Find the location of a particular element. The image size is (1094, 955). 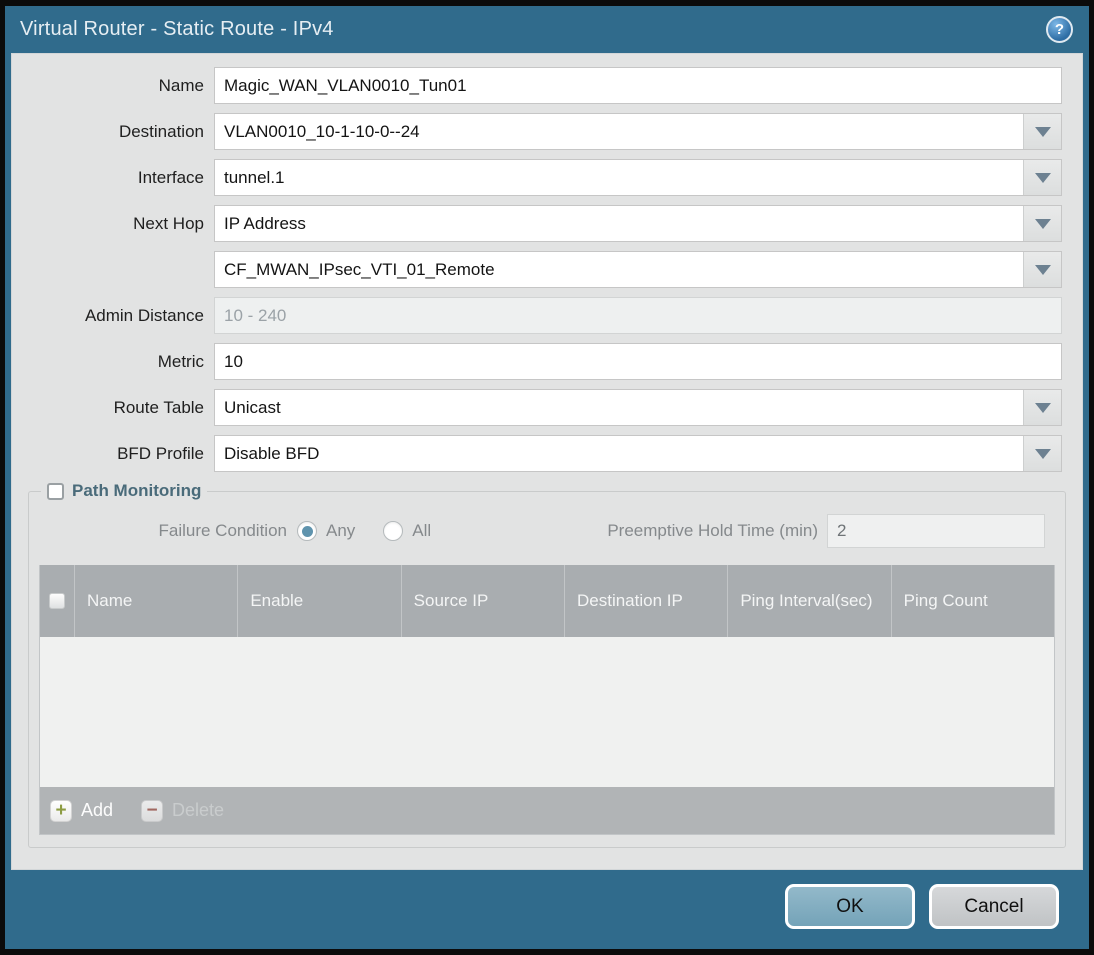

radio-any-icon is located at coordinates (307, 531).